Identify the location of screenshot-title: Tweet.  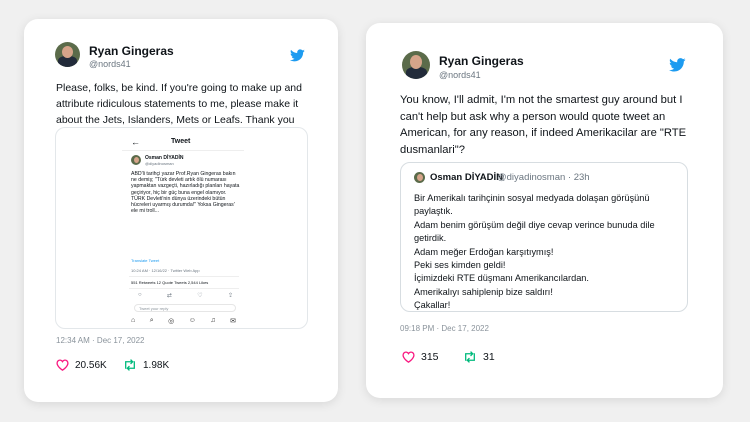
(181, 141).